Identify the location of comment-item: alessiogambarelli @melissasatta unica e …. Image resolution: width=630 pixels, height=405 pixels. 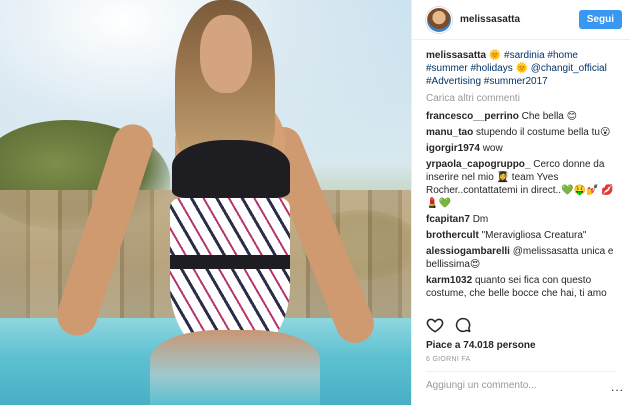
(521, 258).